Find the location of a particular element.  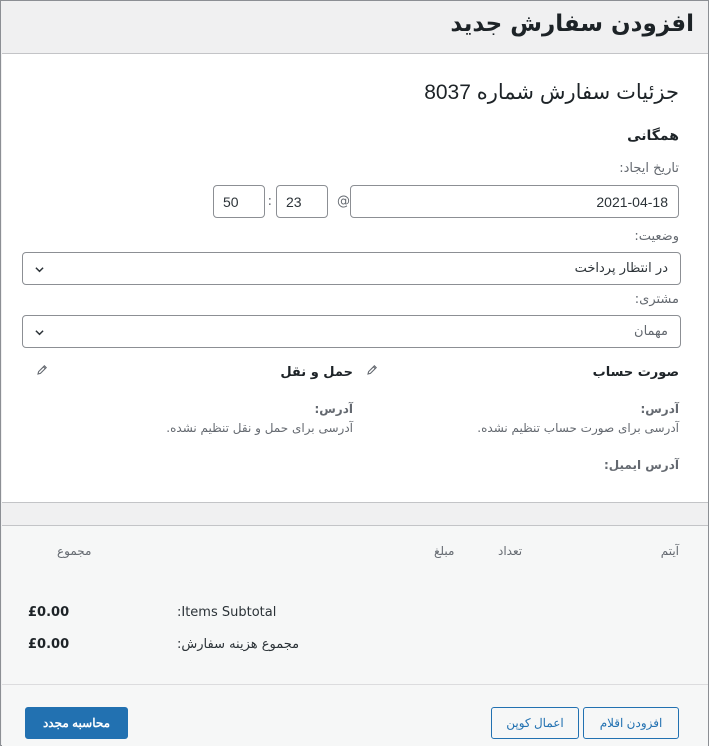

order-heading: جزئیات سفارش شماره 8037 is located at coordinates (551, 92).